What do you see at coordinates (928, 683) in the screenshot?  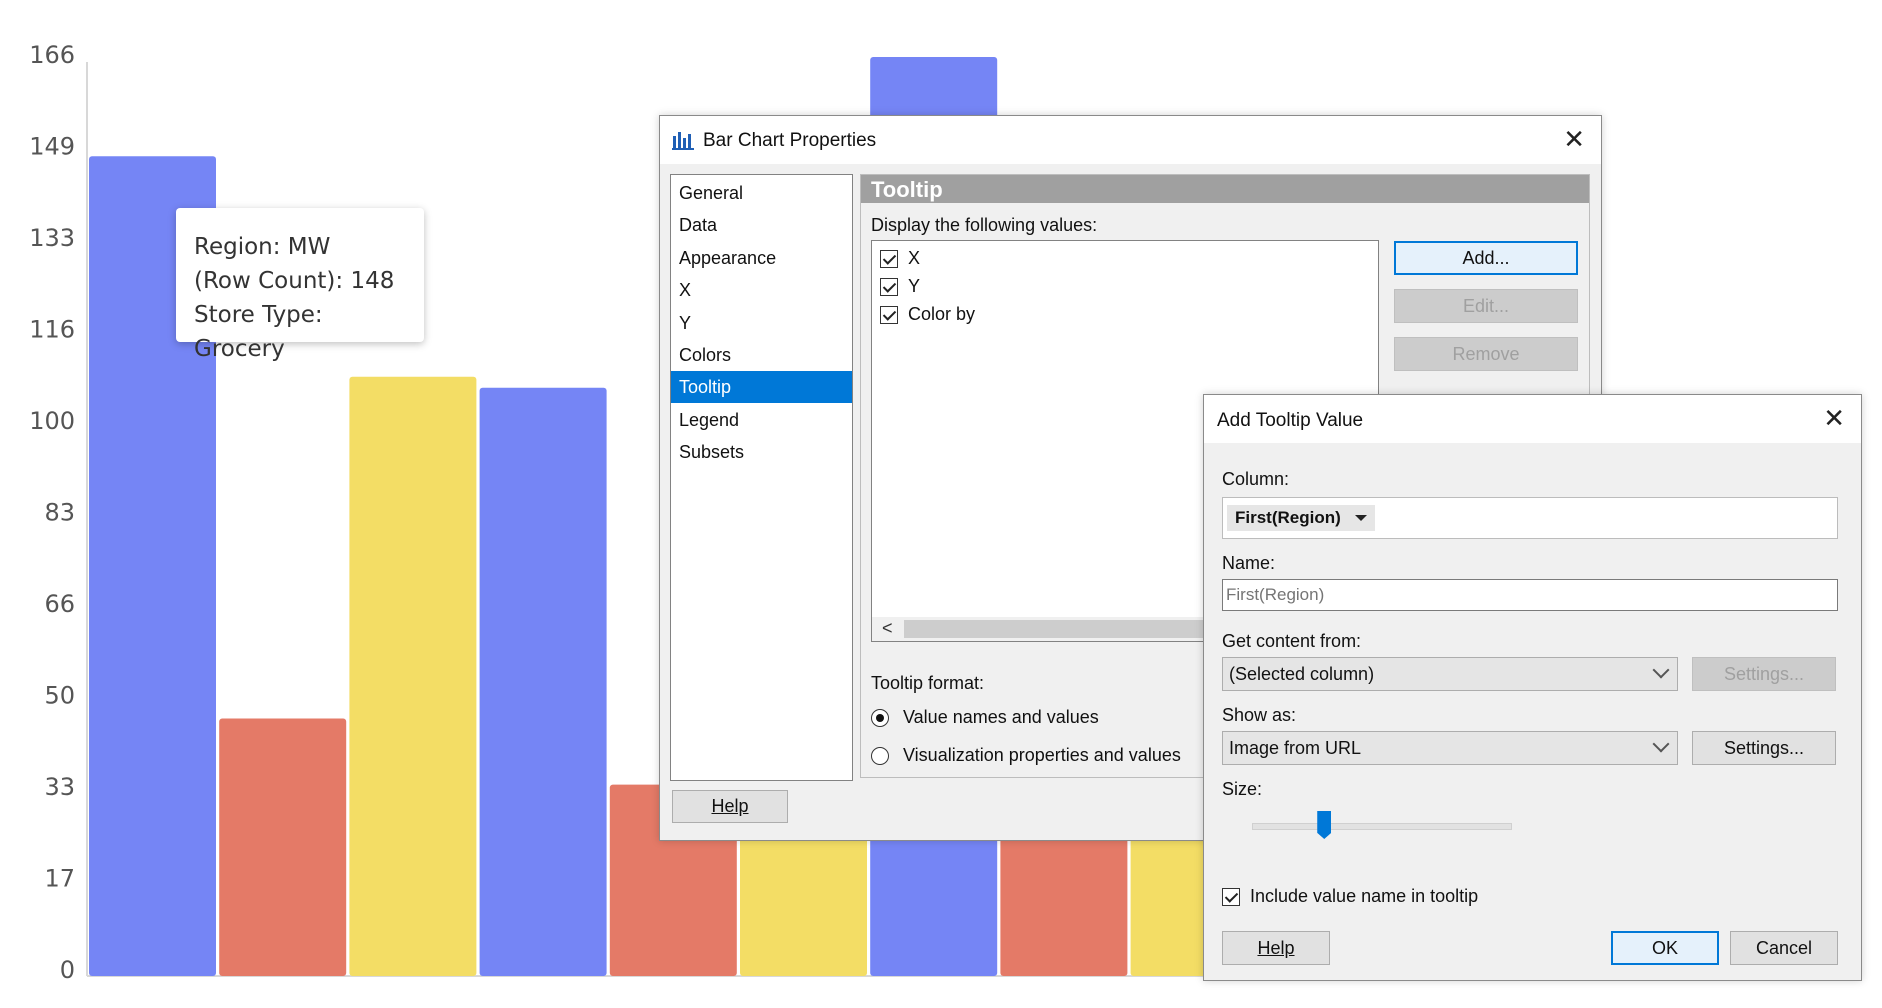 I see `tooltip-format-label: Tooltip format:` at bounding box center [928, 683].